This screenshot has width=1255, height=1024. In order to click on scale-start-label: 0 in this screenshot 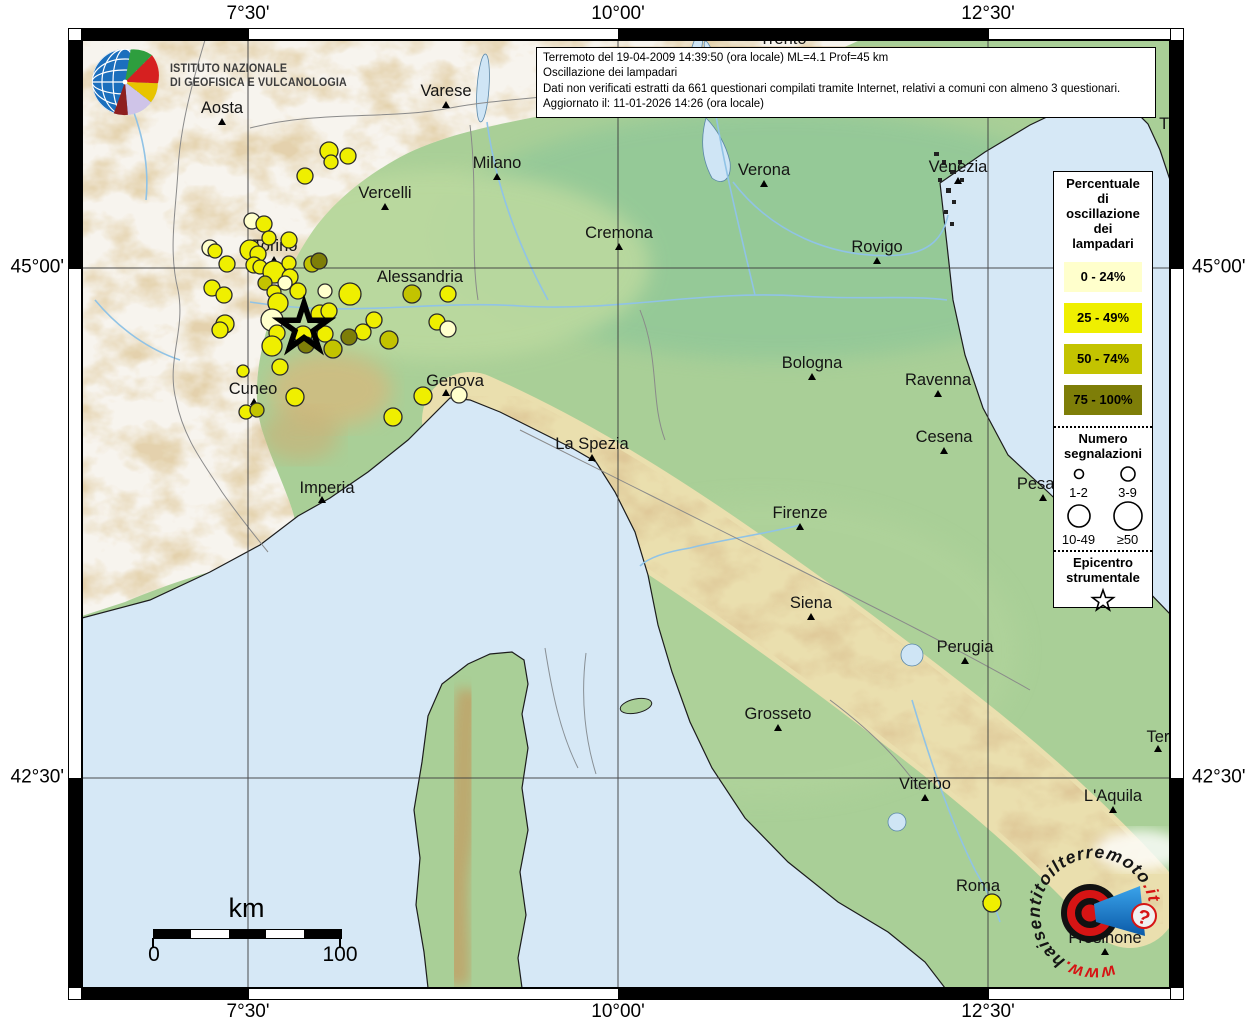, I will do `click(154, 954)`.